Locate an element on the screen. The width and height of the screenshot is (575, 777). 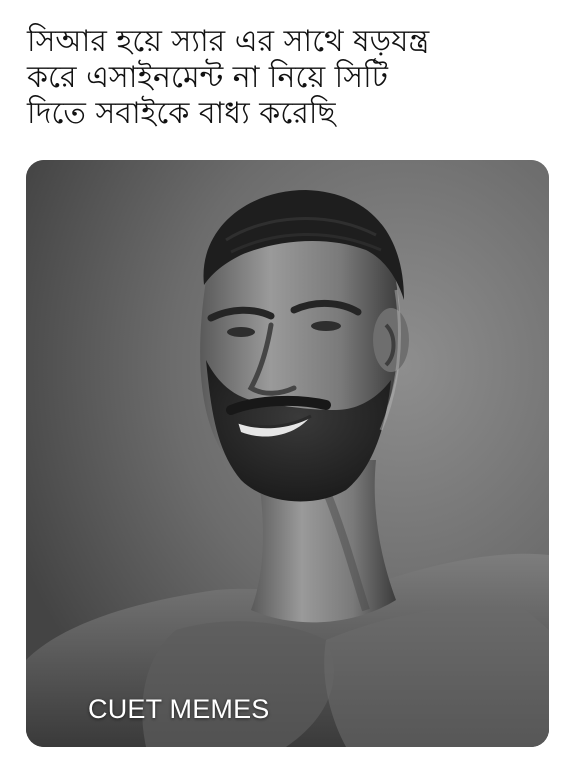
caption-line-1: সিআর হয়ে স্যার এর সাথে ষড়যন্ত্র is located at coordinates (228, 41).